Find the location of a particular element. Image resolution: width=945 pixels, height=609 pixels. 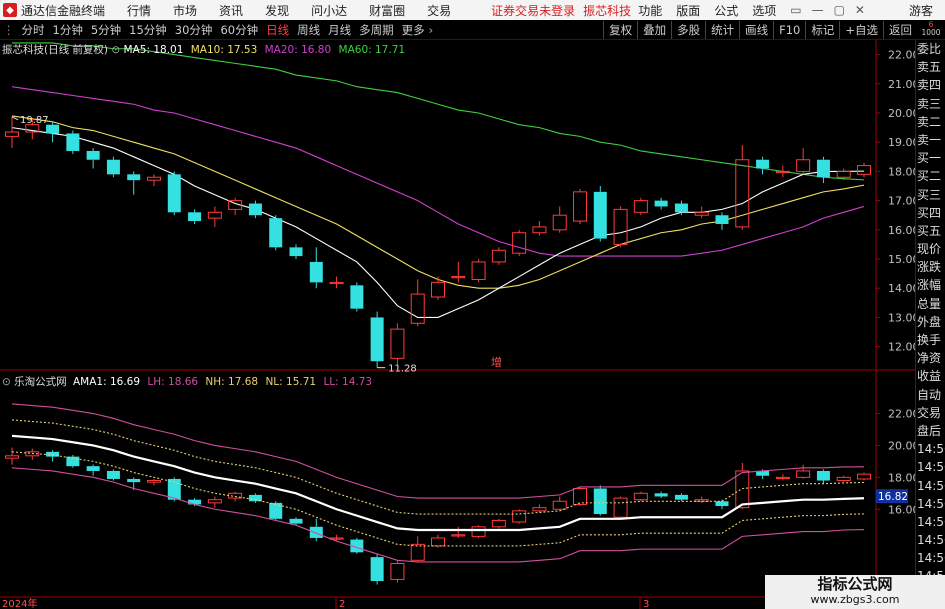

sidebar-item: 卖二 is located at coordinates (931, 122).